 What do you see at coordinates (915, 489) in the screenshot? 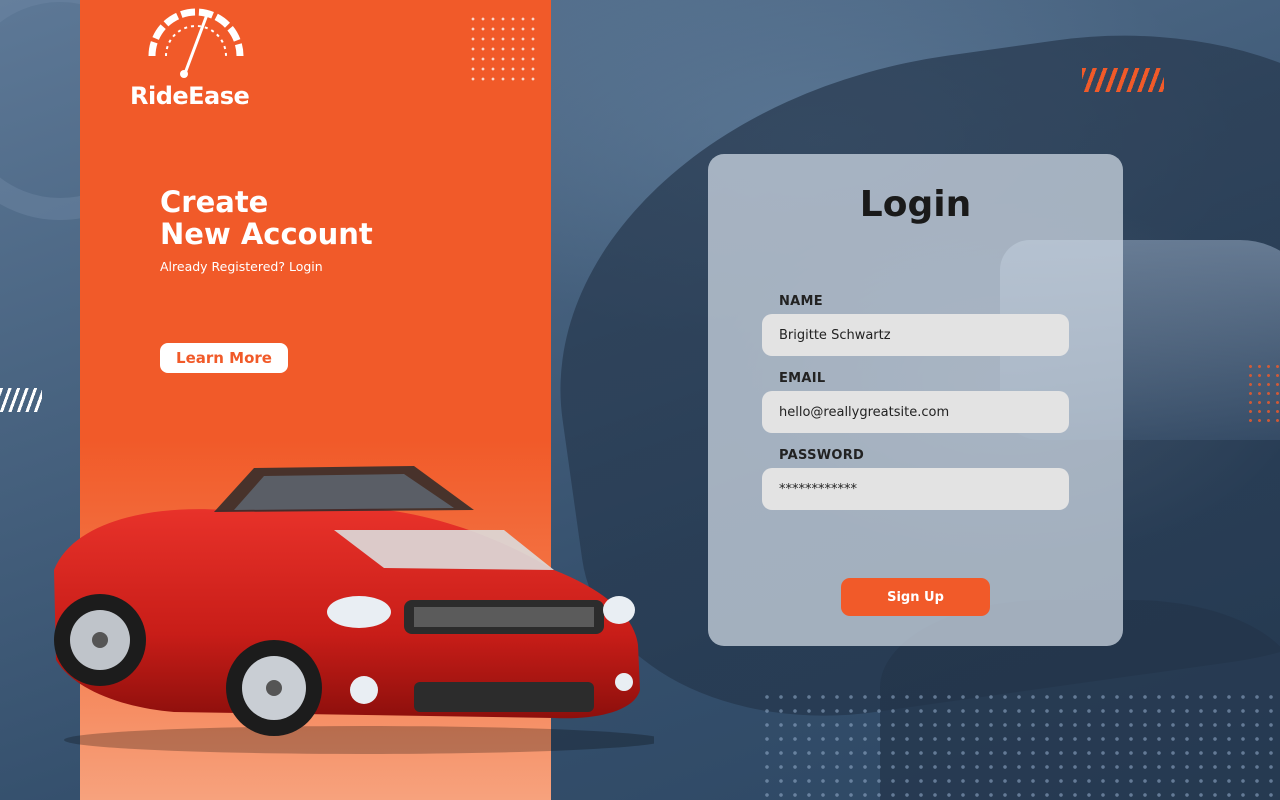
I see `password-input` at bounding box center [915, 489].